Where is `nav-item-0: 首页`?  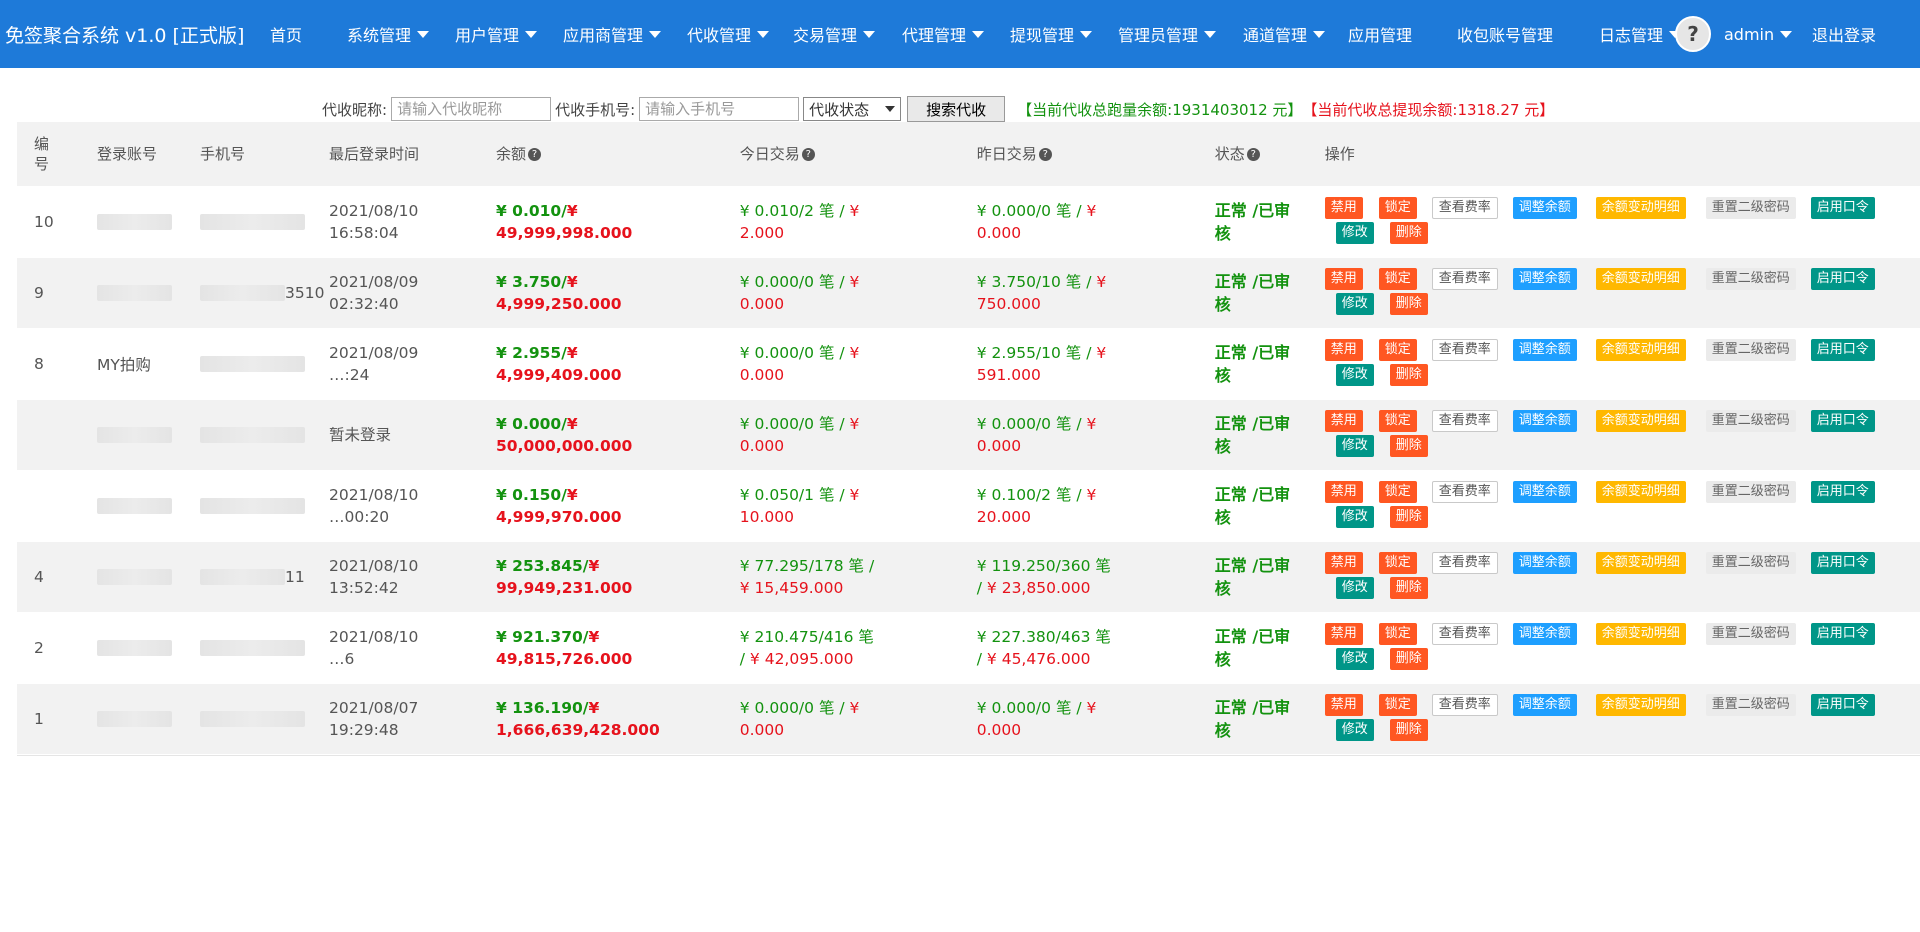 nav-item-0: 首页 is located at coordinates (286, 34).